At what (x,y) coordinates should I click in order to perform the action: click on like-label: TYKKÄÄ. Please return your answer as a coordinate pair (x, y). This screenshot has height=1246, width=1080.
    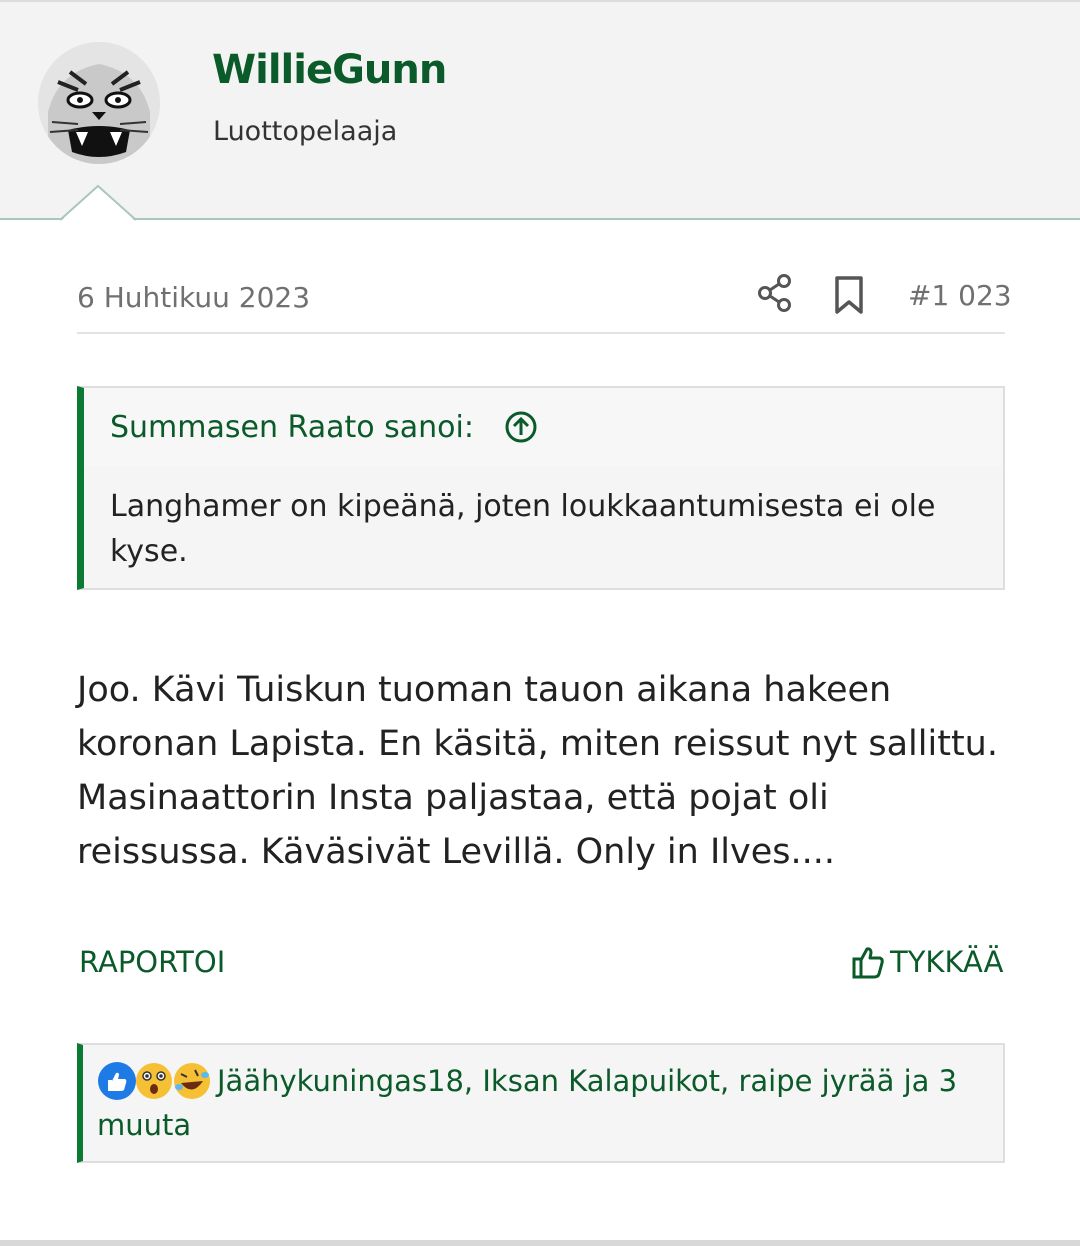
    Looking at the image, I should click on (947, 962).